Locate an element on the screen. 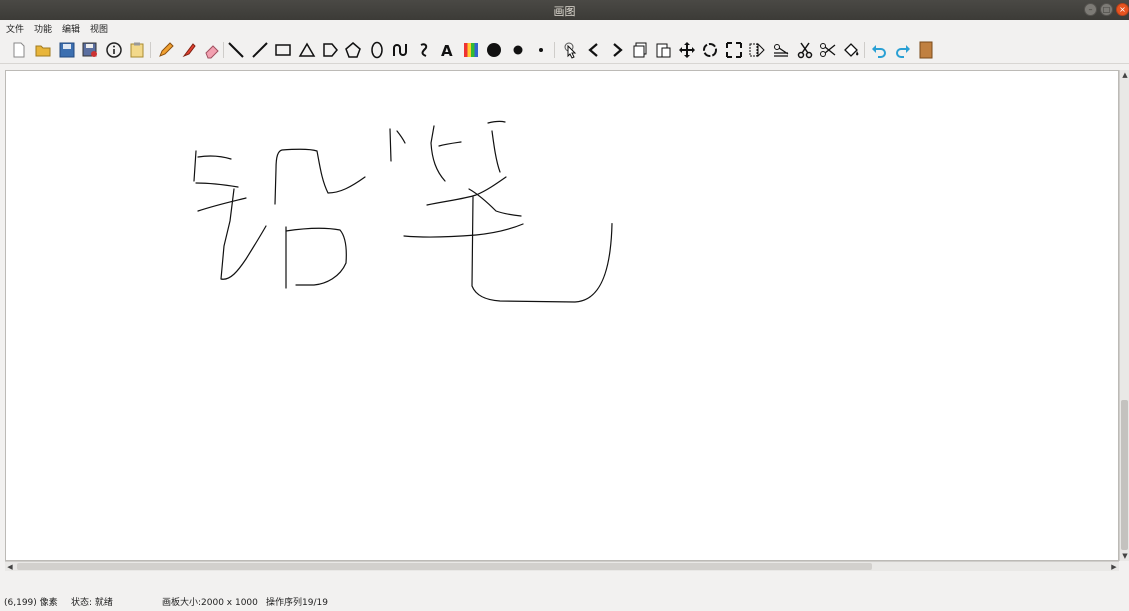 The image size is (1129, 611). backslash-line-icon is located at coordinates (236, 50).